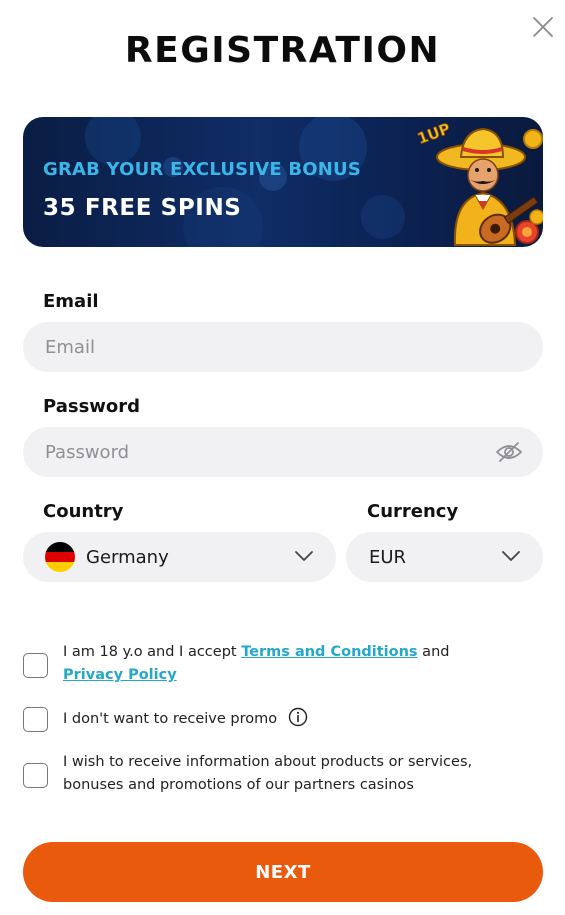 The height and width of the screenshot is (915, 565). Describe the element at coordinates (142, 208) in the screenshot. I see `banner-headline: 35 FREE SPINS` at that location.